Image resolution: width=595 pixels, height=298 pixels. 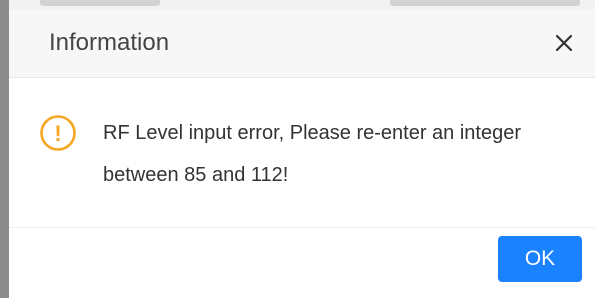 What do you see at coordinates (297, 5) in the screenshot?
I see `background-page` at bounding box center [297, 5].